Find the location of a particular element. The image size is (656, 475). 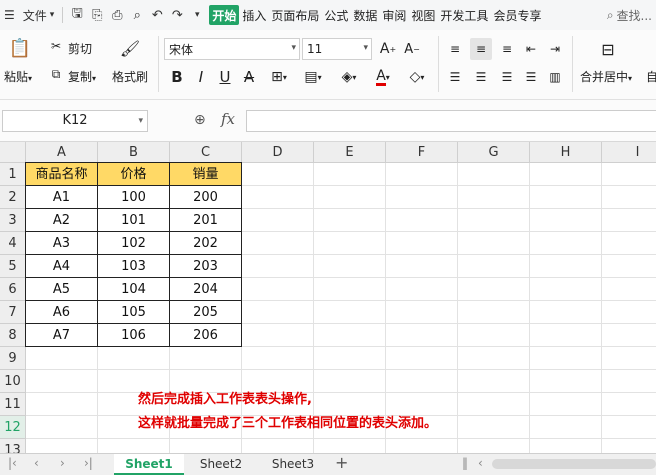

table-data-cell: A3 is located at coordinates (62, 243).